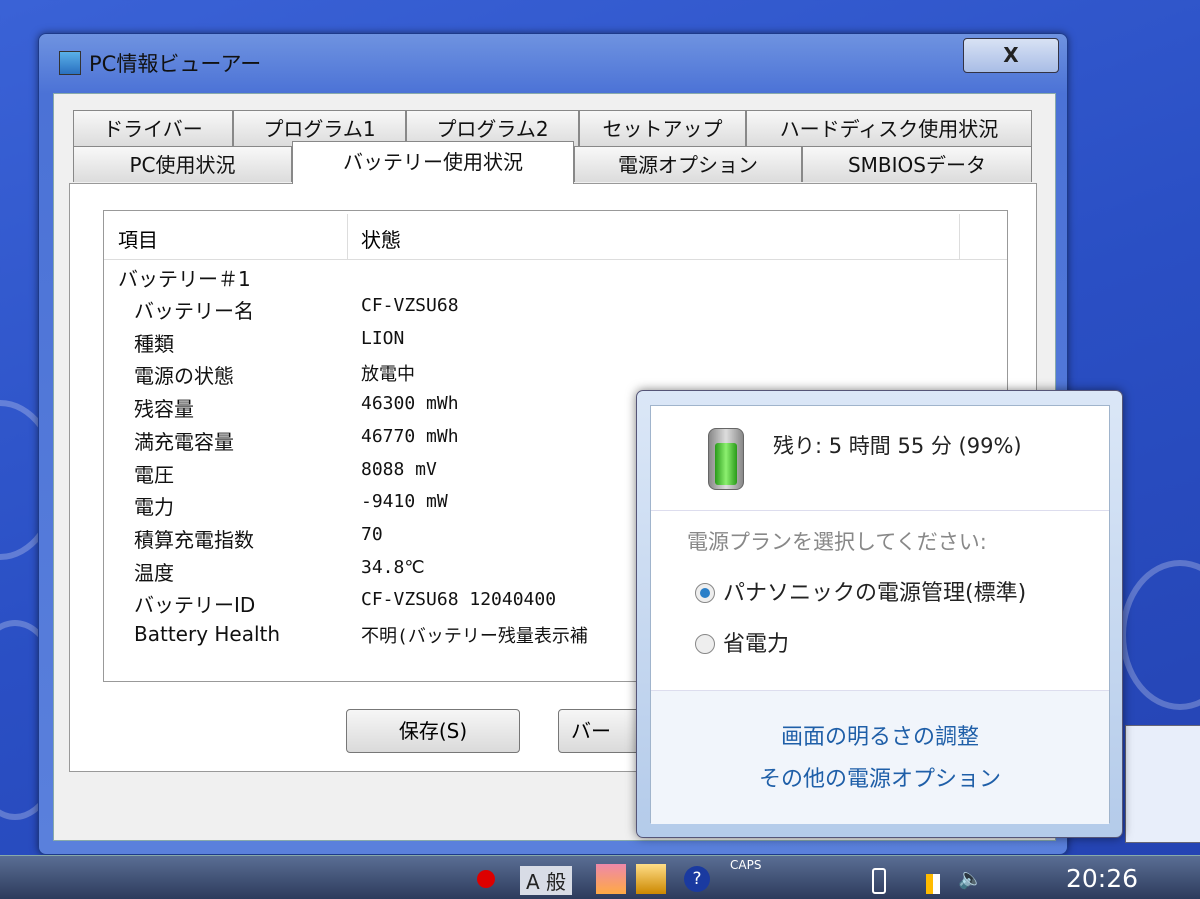 The width and height of the screenshot is (1200, 899). What do you see at coordinates (662, 128) in the screenshot?
I see `tab-setup: セットアップ` at bounding box center [662, 128].